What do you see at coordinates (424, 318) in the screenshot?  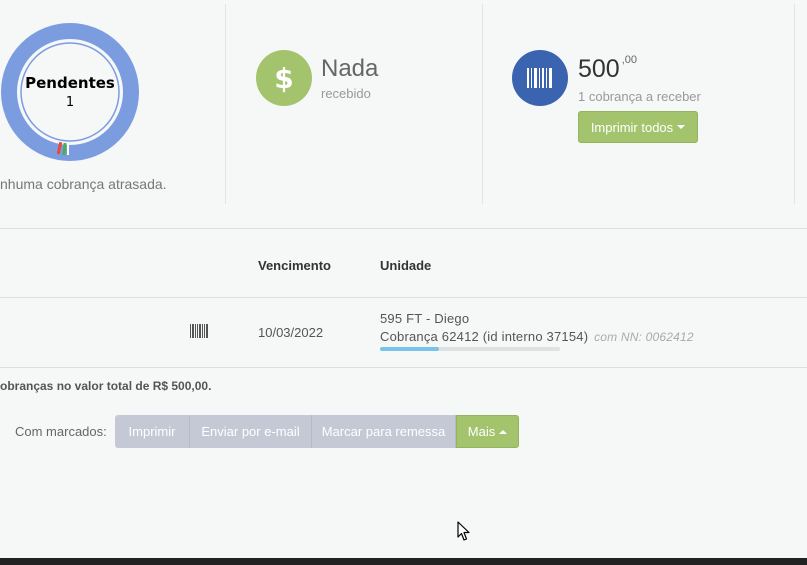 I see `unit-name: 595 FT - Diego` at bounding box center [424, 318].